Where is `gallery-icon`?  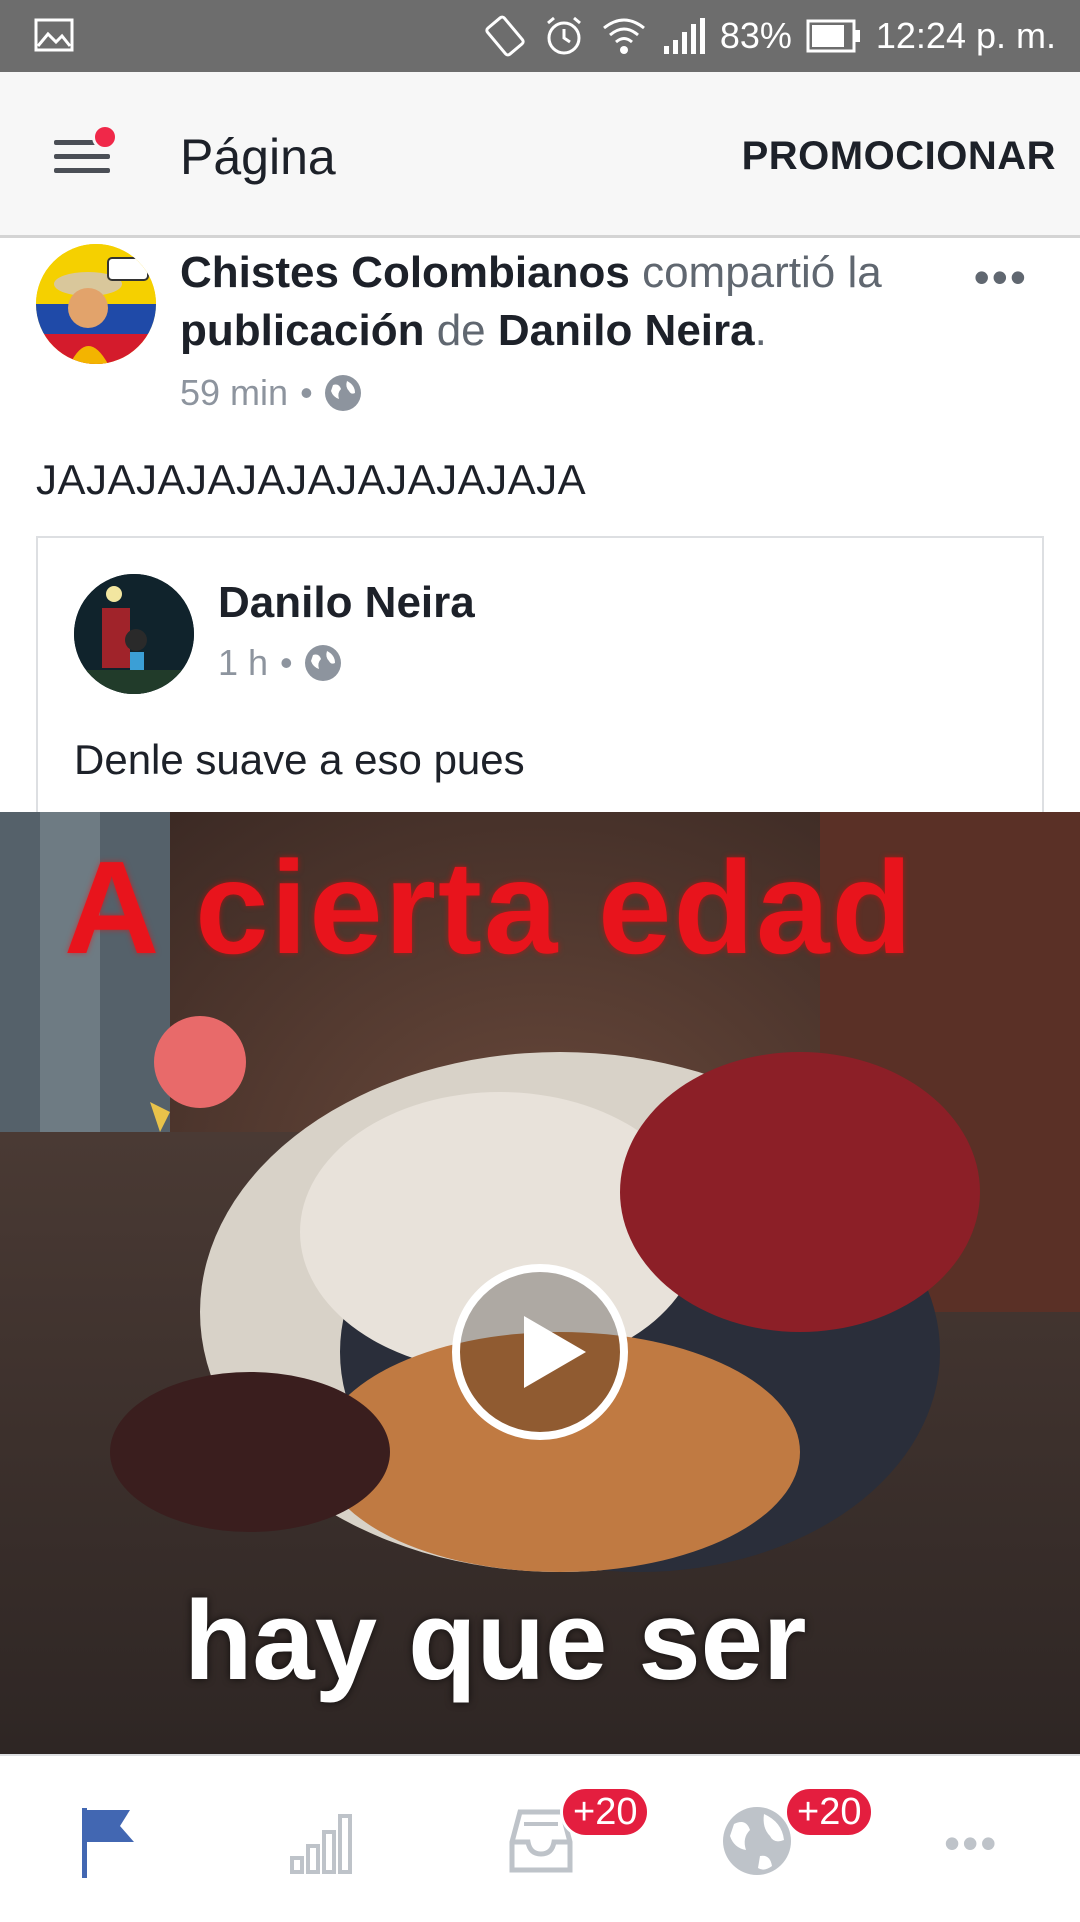
gallery-icon is located at coordinates (54, 35).